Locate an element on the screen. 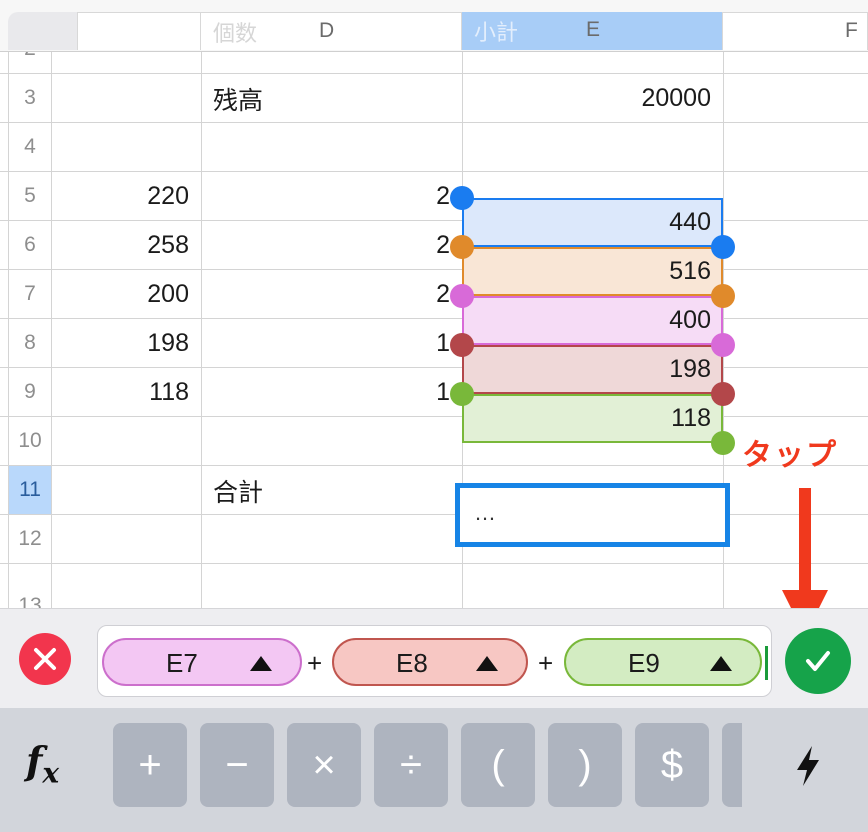 The width and height of the screenshot is (868, 832). column-f-letter: F is located at coordinates (851, 30).